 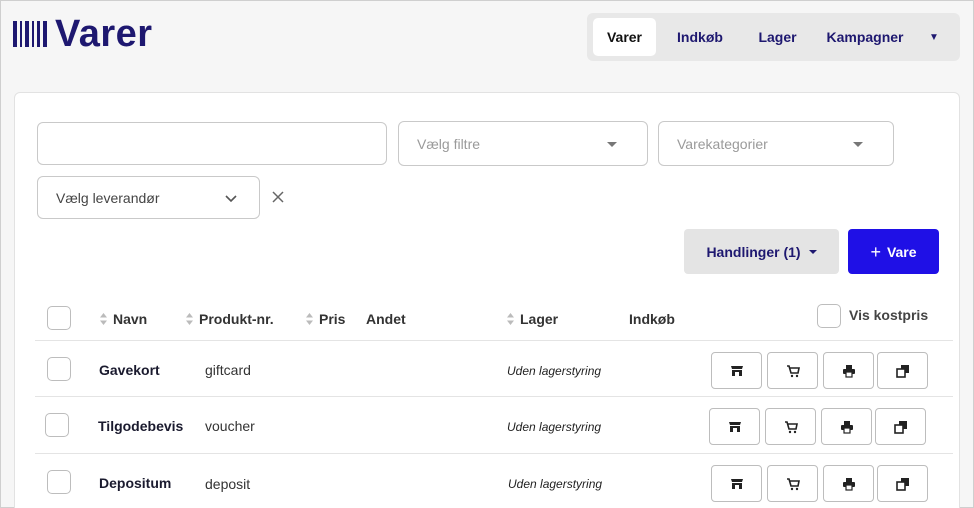 I want to click on show-cost-price-label: Vis kostpris, so click(x=889, y=315).